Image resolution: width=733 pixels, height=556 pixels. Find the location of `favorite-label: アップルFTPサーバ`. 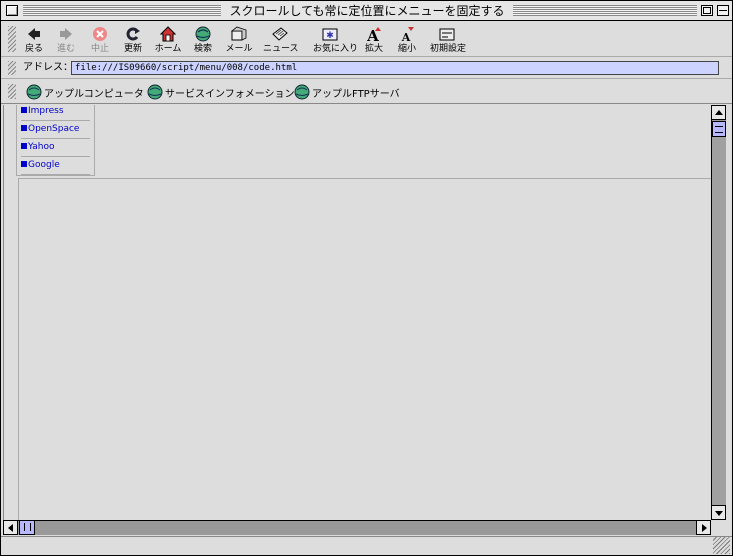

favorite-label: アップルFTPサーバ is located at coordinates (356, 94).